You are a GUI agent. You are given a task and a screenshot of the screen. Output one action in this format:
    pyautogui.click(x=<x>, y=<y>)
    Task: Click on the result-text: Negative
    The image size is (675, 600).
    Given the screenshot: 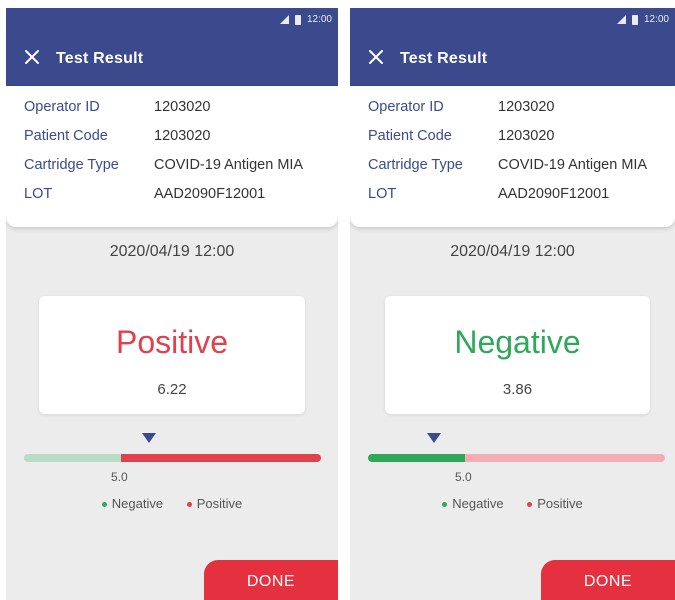 What is the action you would take?
    pyautogui.click(x=517, y=342)
    